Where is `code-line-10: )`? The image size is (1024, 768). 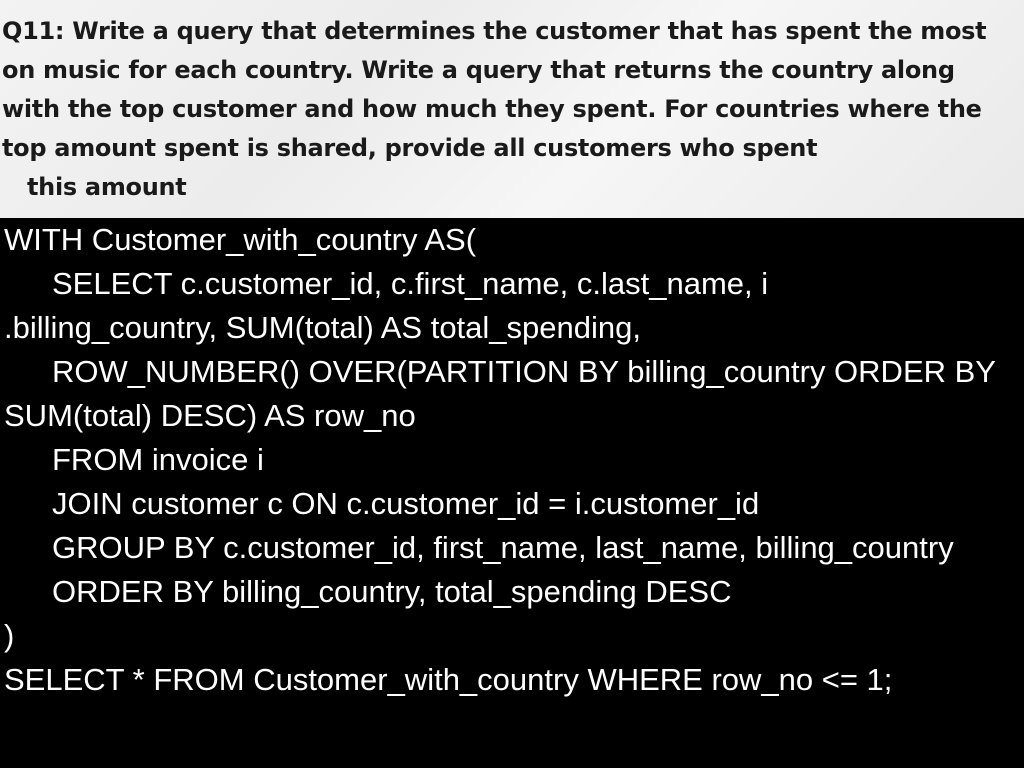
code-line-10: ) is located at coordinates (9, 635).